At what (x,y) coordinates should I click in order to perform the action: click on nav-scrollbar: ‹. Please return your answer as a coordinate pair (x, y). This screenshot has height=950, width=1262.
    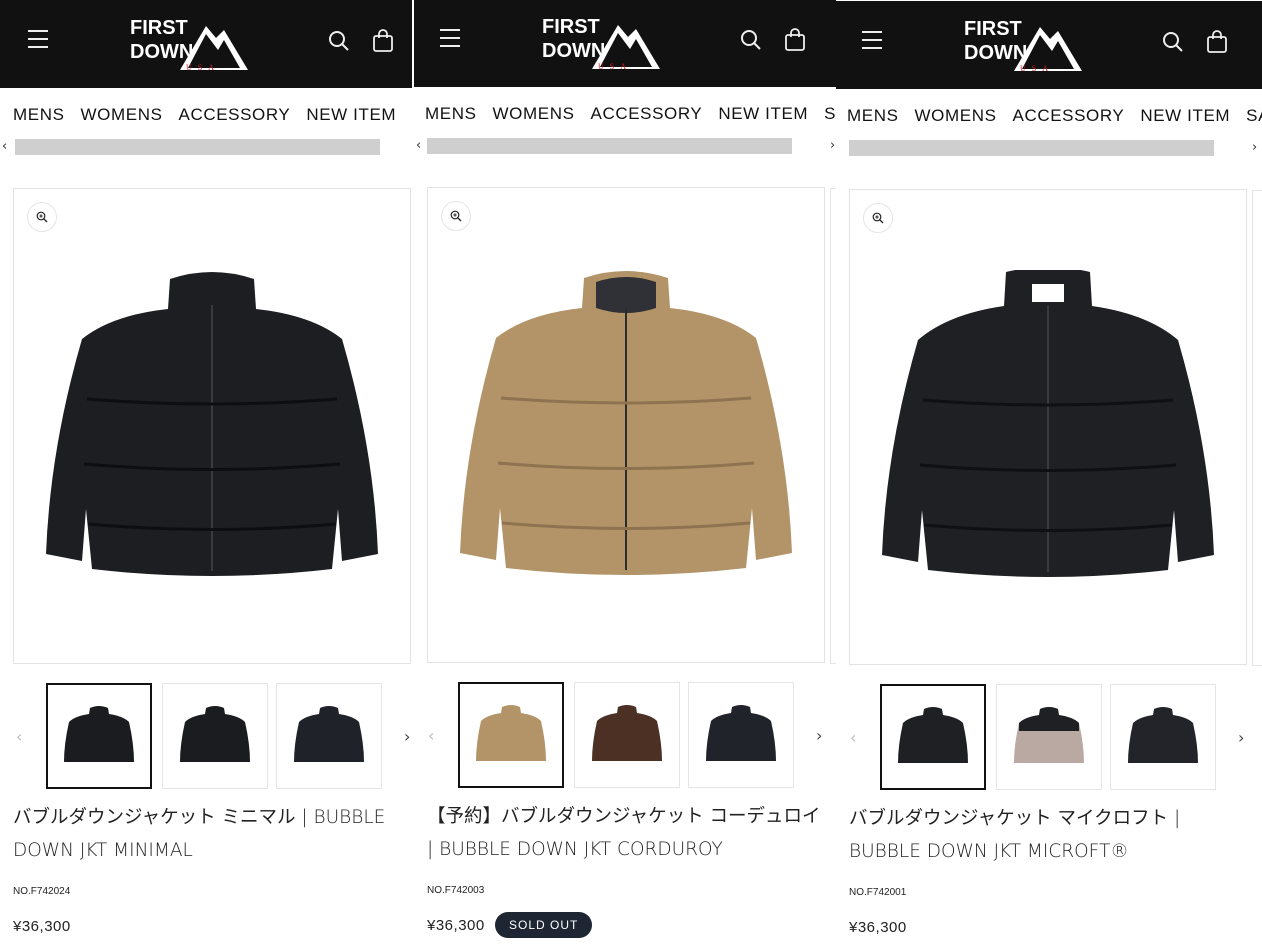
    Looking at the image, I should click on (206, 147).